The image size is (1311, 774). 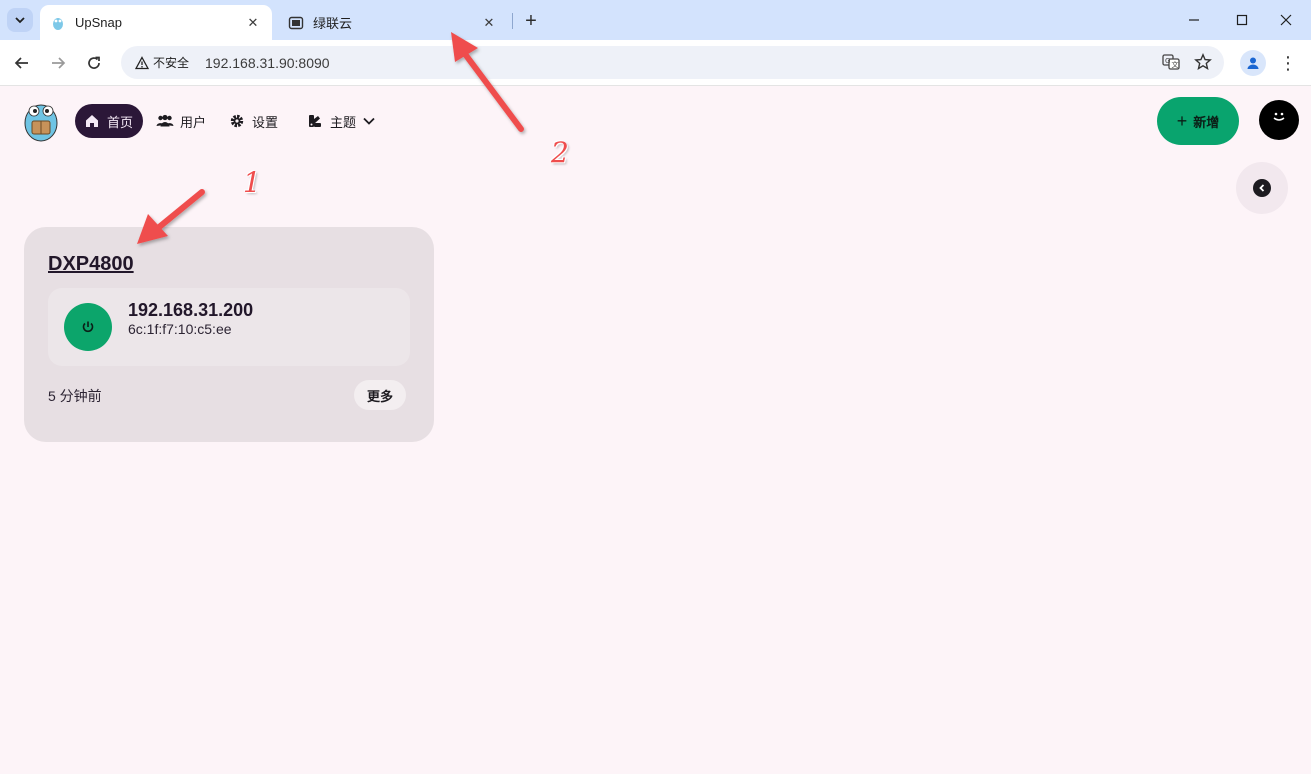 I want to click on profile-avatar-icon, so click(x=1253, y=63).